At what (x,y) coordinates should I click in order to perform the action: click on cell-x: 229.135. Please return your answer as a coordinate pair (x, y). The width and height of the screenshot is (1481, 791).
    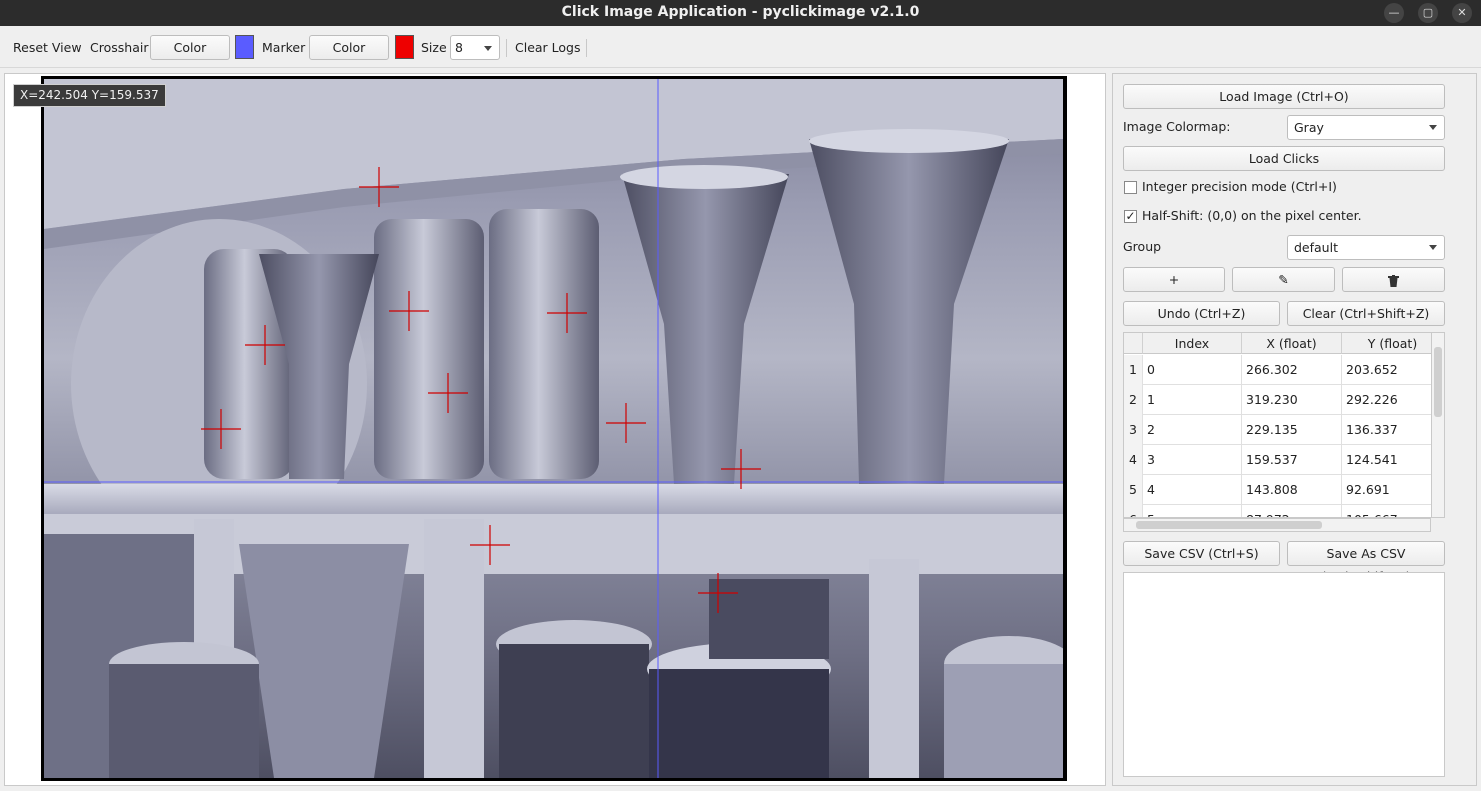
    Looking at the image, I should click on (1292, 430).